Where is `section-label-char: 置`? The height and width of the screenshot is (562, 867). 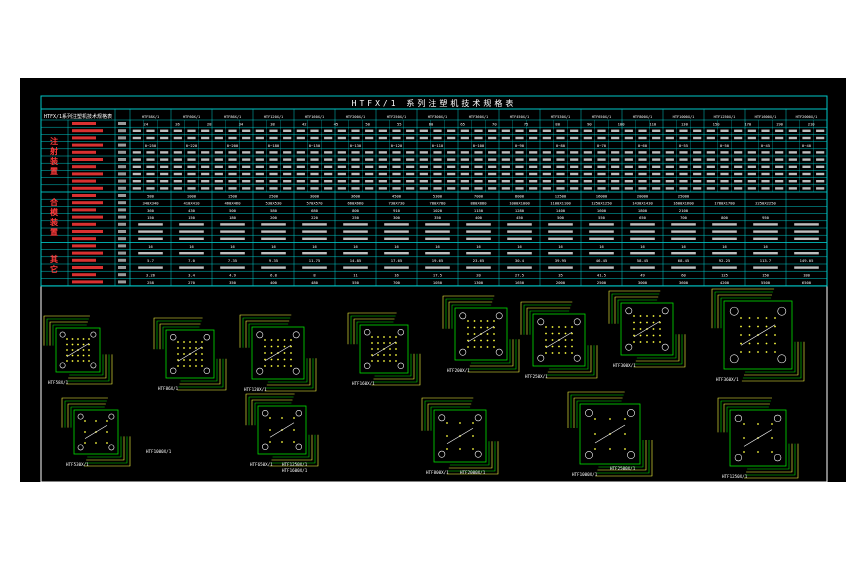
section-label-char: 置 is located at coordinates (54, 232).